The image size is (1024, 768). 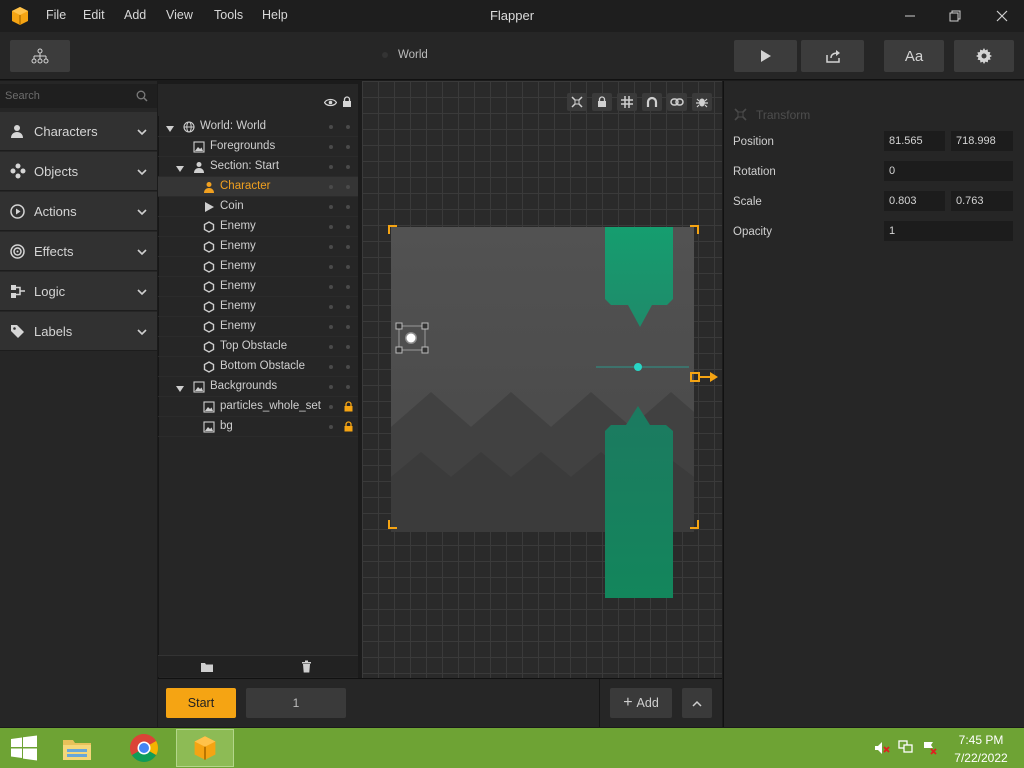 I want to click on network-icon, so click(x=906, y=747).